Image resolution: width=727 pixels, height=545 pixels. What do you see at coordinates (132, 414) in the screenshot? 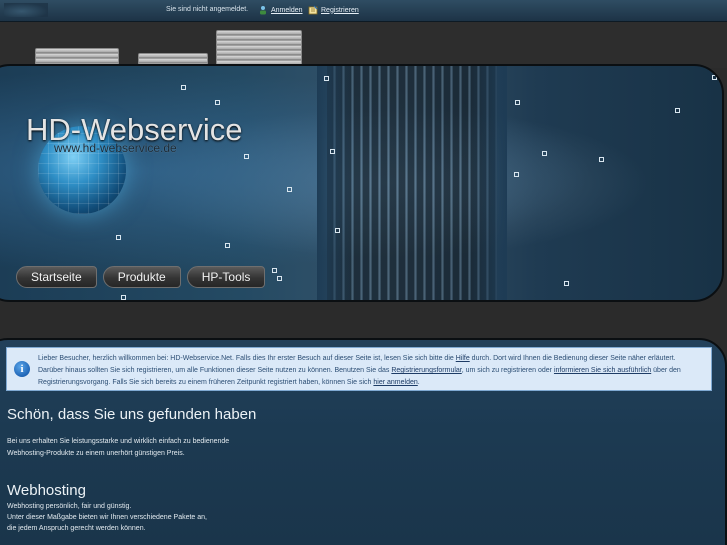
I see `section-title-welcome: Schön, dass Sie uns gefunden haben` at bounding box center [132, 414].